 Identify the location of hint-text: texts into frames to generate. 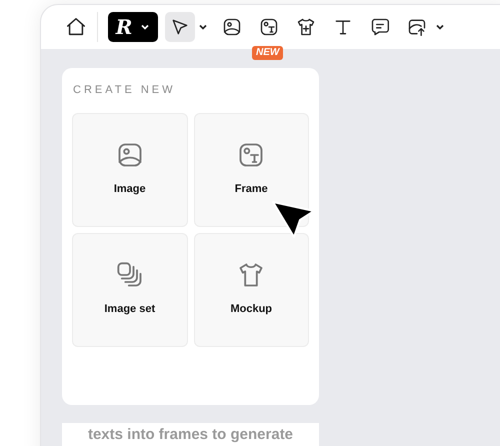
(191, 435).